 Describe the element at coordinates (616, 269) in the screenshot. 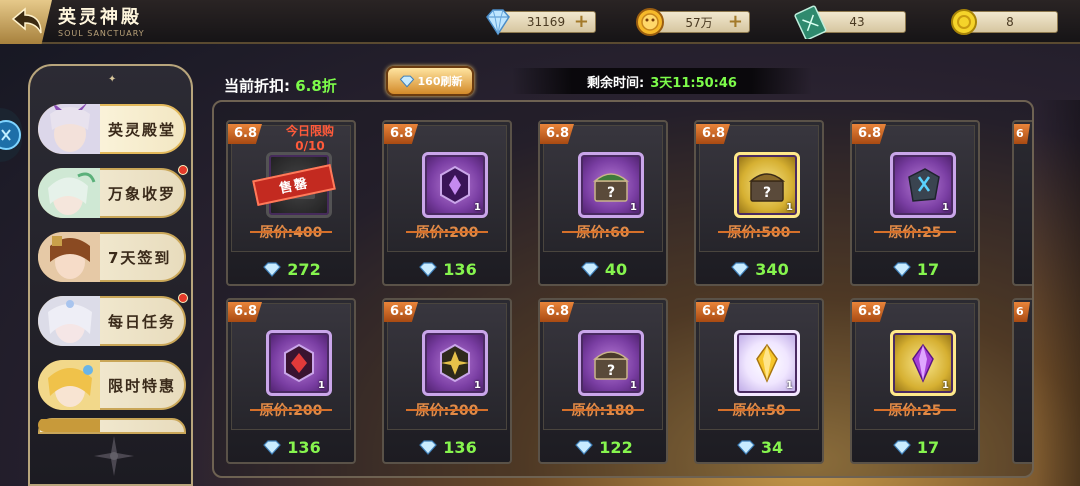

I see `price-value: 40` at that location.